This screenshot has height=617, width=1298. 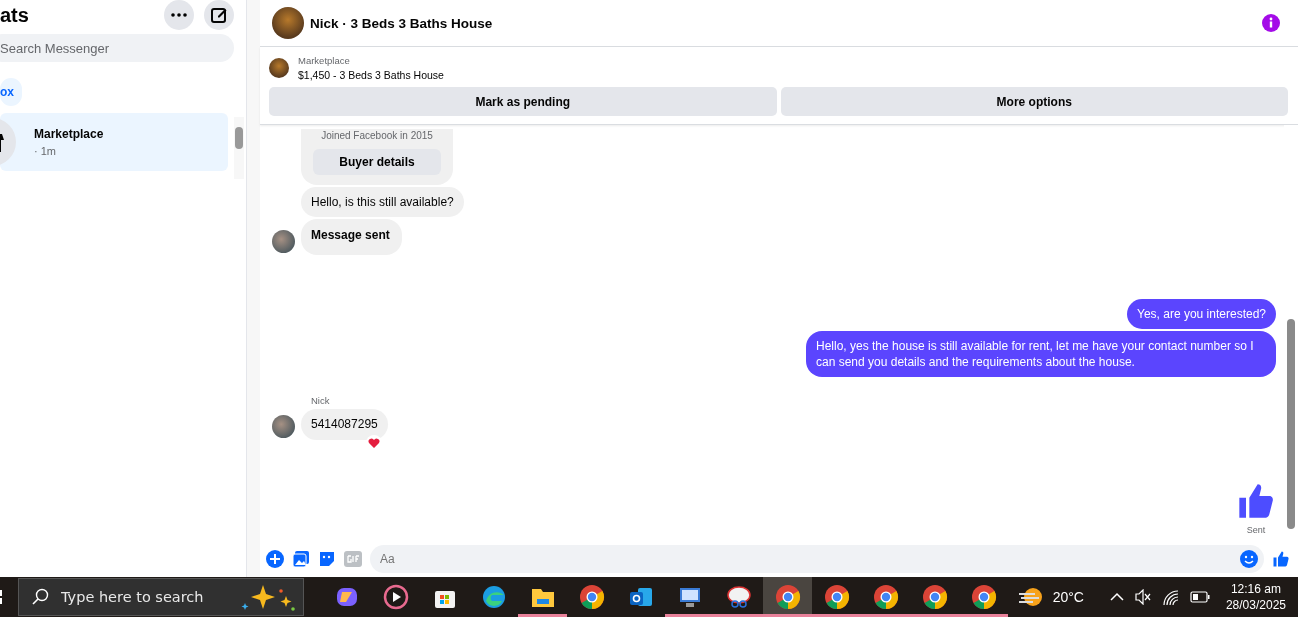 What do you see at coordinates (395, 597) in the screenshot?
I see `play-icon` at bounding box center [395, 597].